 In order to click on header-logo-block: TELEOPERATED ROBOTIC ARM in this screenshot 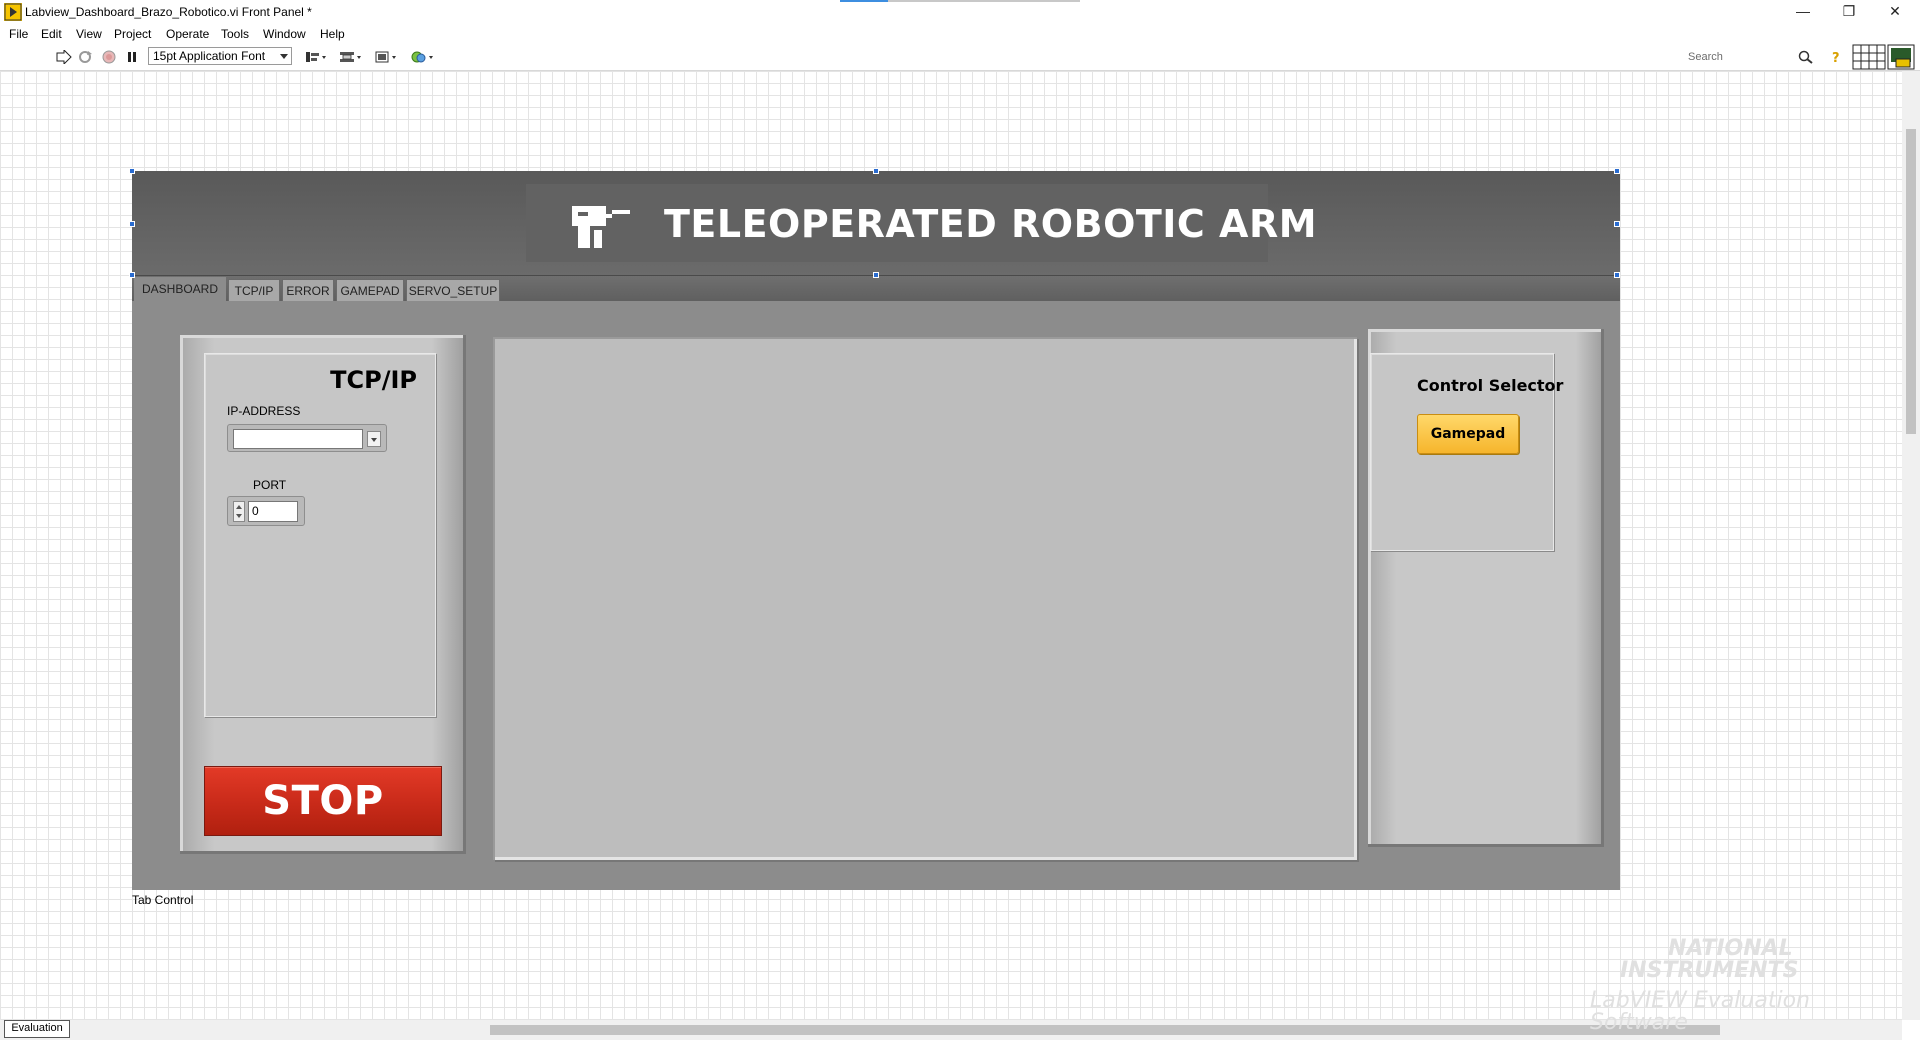, I will do `click(921, 223)`.